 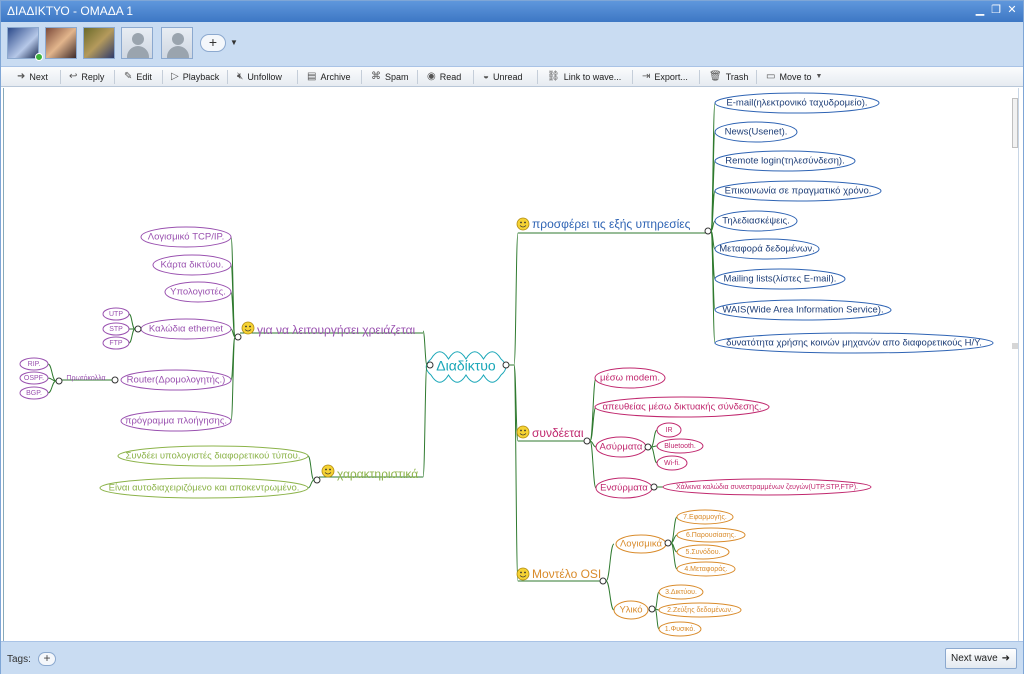 I want to click on branch-connect: συνδέεται, so click(x=558, y=433).